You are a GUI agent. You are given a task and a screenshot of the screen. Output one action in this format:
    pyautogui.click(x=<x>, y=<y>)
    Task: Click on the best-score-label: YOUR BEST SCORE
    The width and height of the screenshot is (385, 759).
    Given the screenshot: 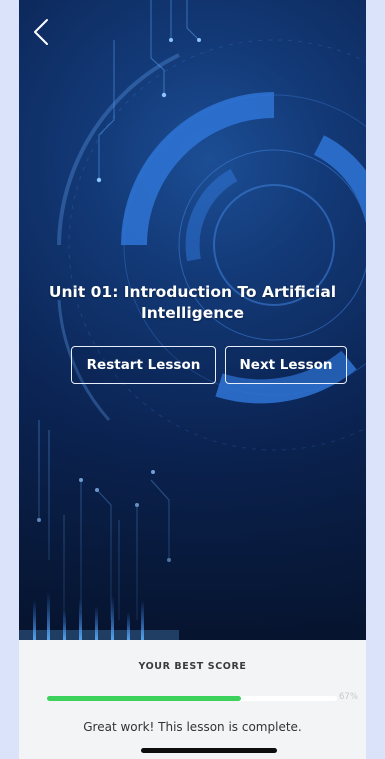 What is the action you would take?
    pyautogui.click(x=192, y=666)
    